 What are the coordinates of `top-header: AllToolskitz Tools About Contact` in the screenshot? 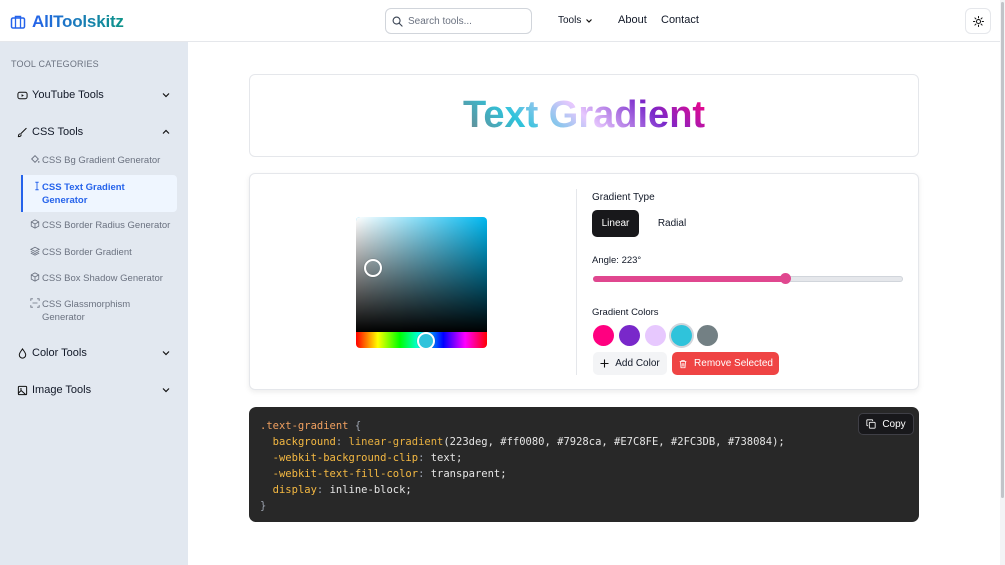 It's located at (500, 21).